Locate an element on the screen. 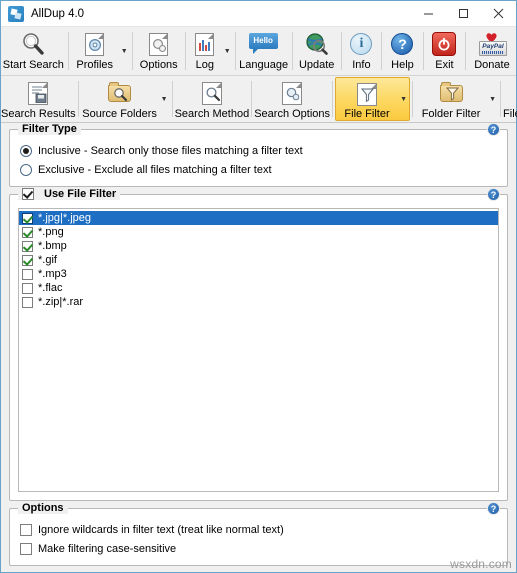 Image resolution: width=517 pixels, height=573 pixels. power-off-icon is located at coordinates (444, 44).